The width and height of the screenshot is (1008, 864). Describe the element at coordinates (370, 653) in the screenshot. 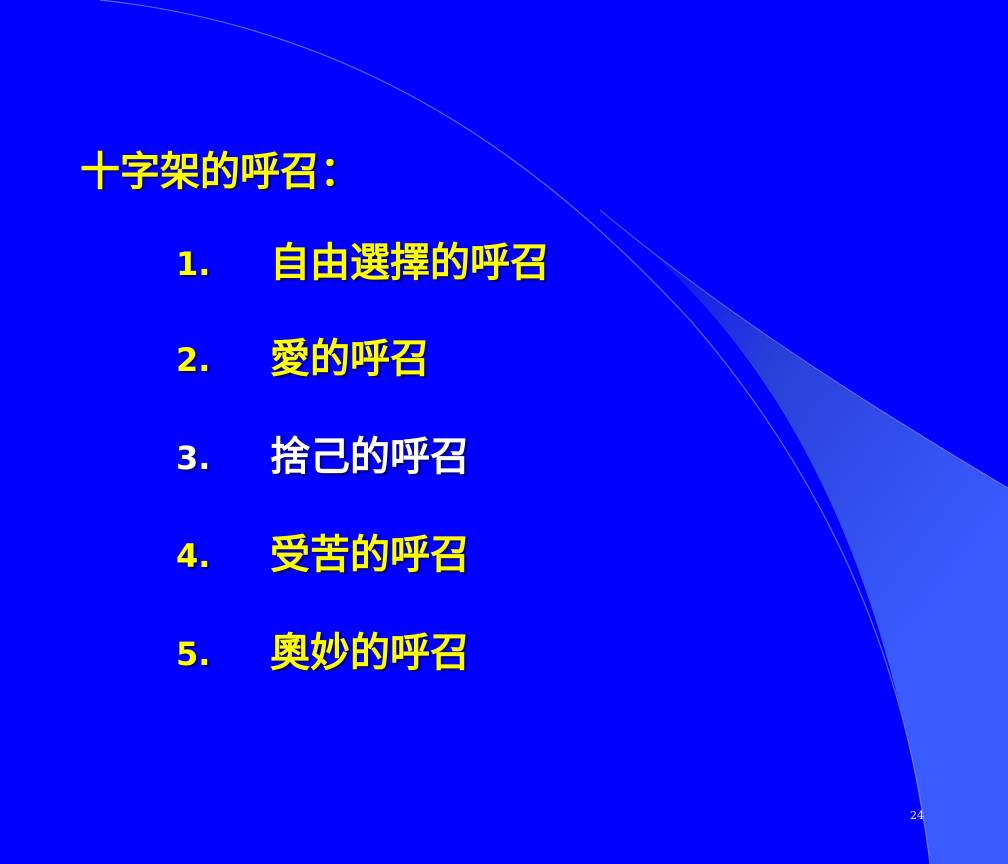

I see `list-item-5: 奧妙的呼召` at that location.